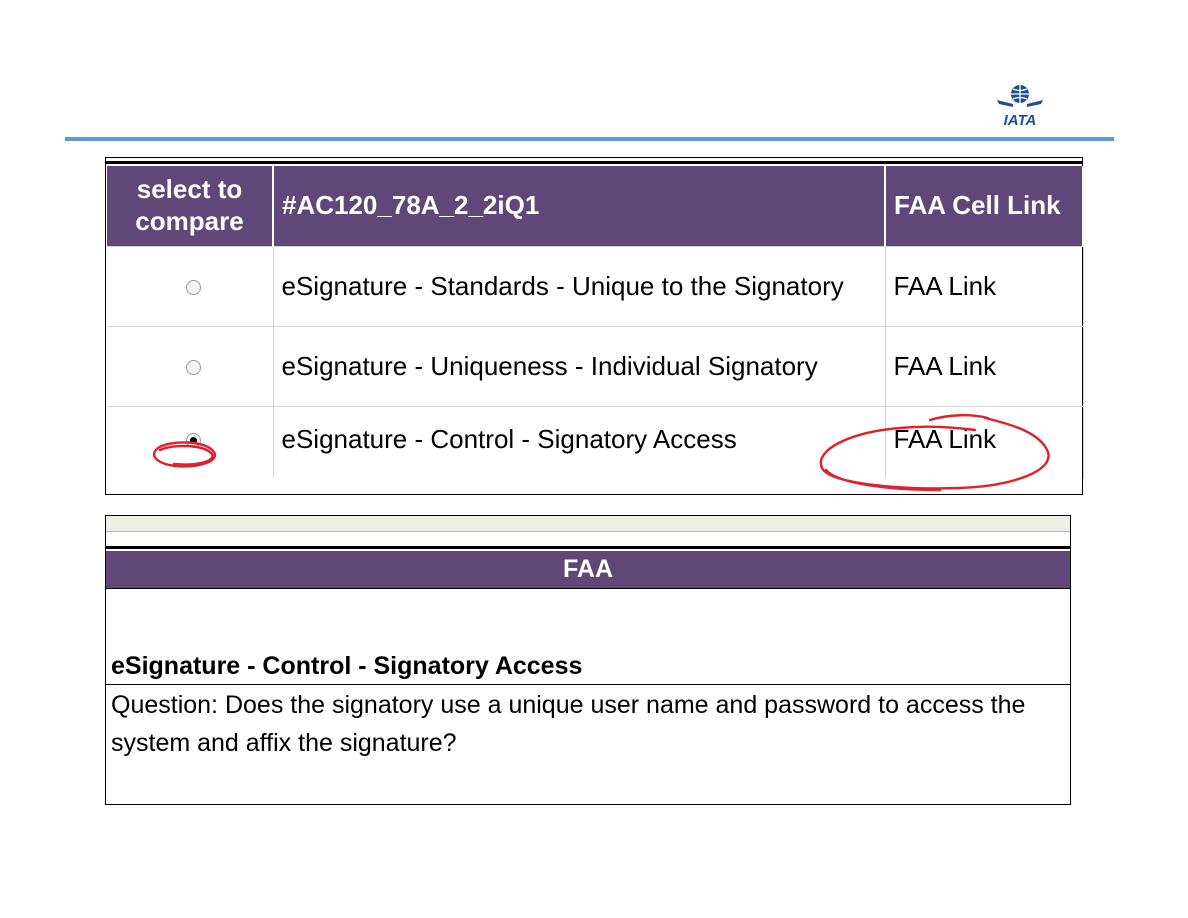  I want to click on detail-rule, so click(588, 547).